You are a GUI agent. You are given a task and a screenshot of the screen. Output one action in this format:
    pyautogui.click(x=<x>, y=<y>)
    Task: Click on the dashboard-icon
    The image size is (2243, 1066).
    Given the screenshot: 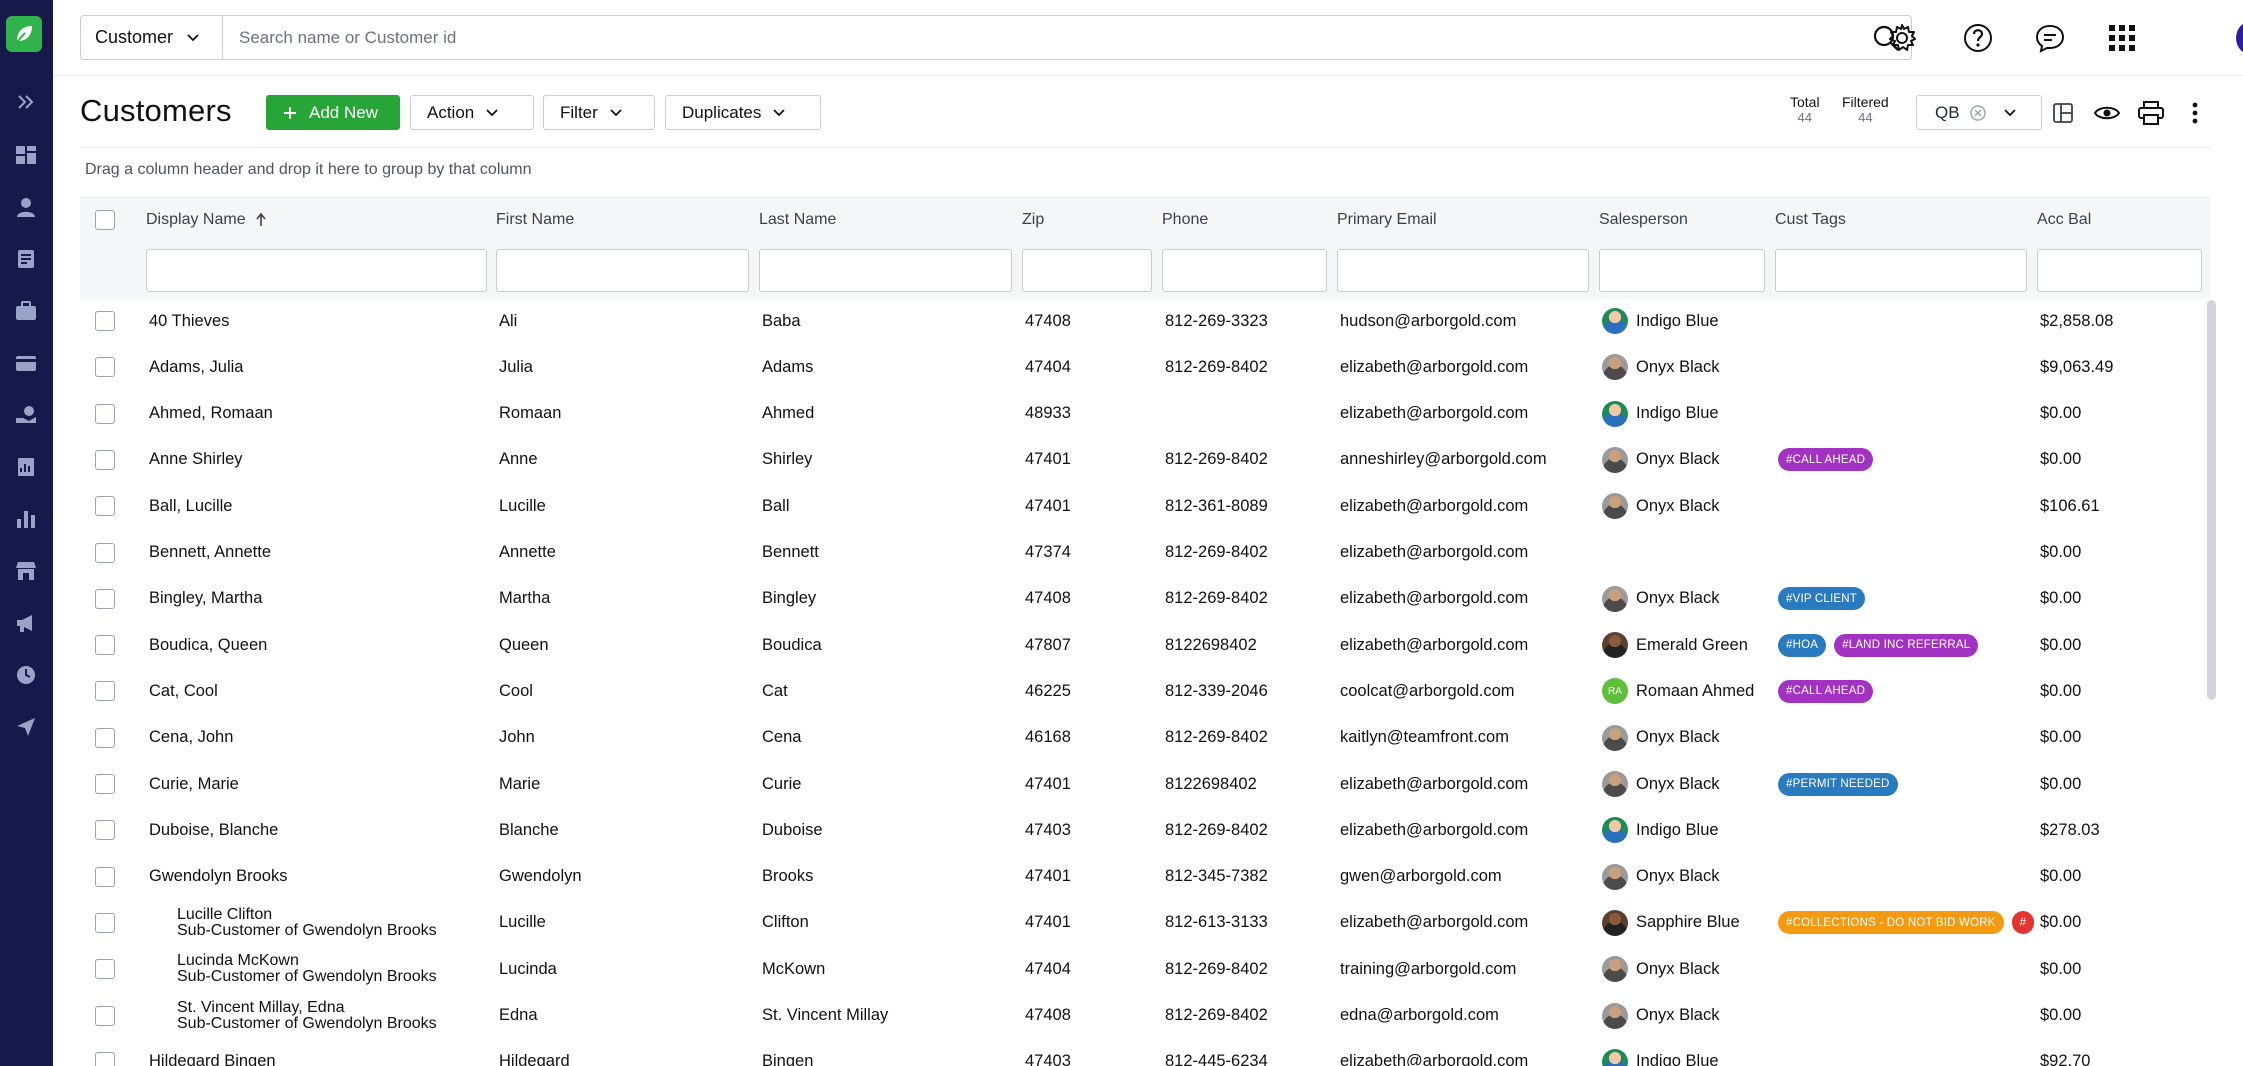 What is the action you would take?
    pyautogui.click(x=26, y=155)
    